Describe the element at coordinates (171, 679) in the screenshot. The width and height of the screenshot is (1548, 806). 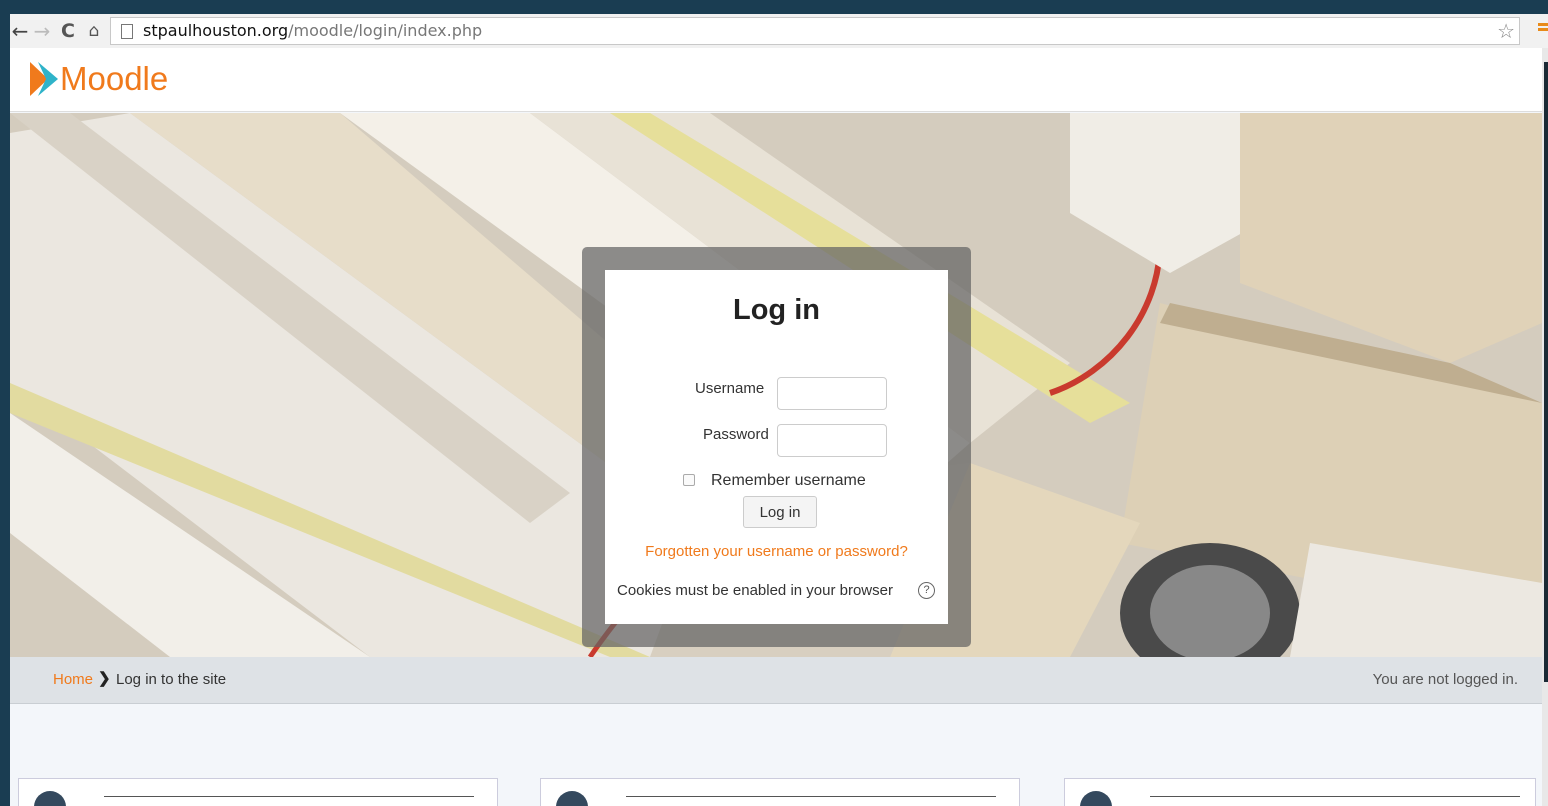
I see `breadcrumb-current: Log in to the site` at that location.